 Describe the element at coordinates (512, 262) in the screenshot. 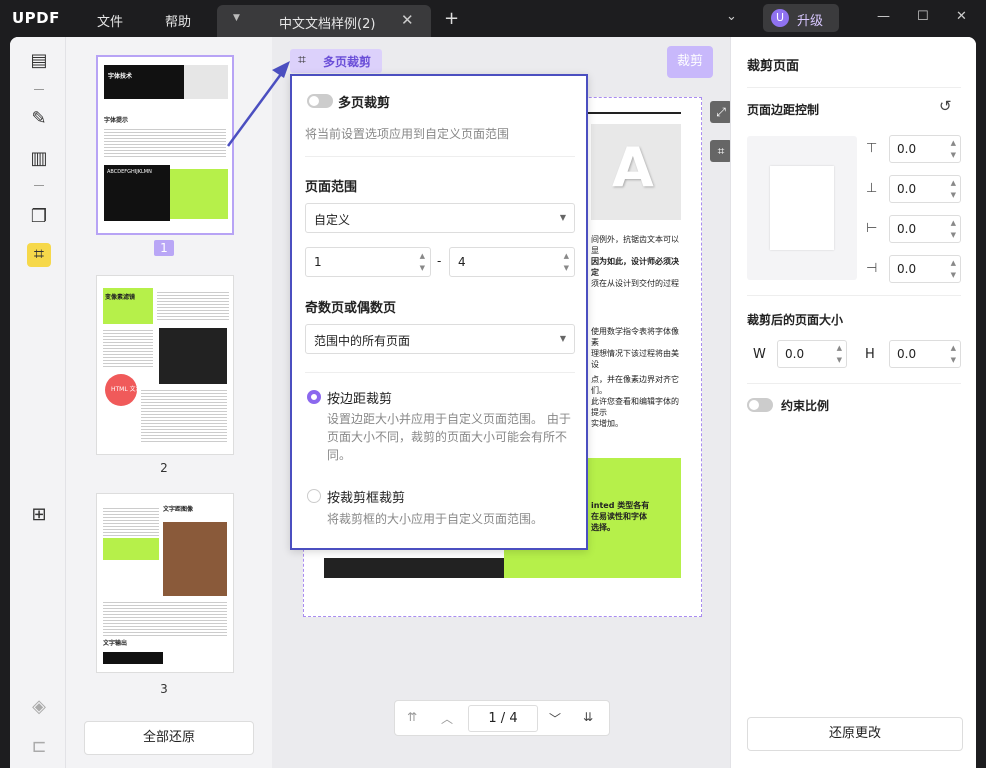

I see `range-to-field: 4 ▲ ▼` at that location.